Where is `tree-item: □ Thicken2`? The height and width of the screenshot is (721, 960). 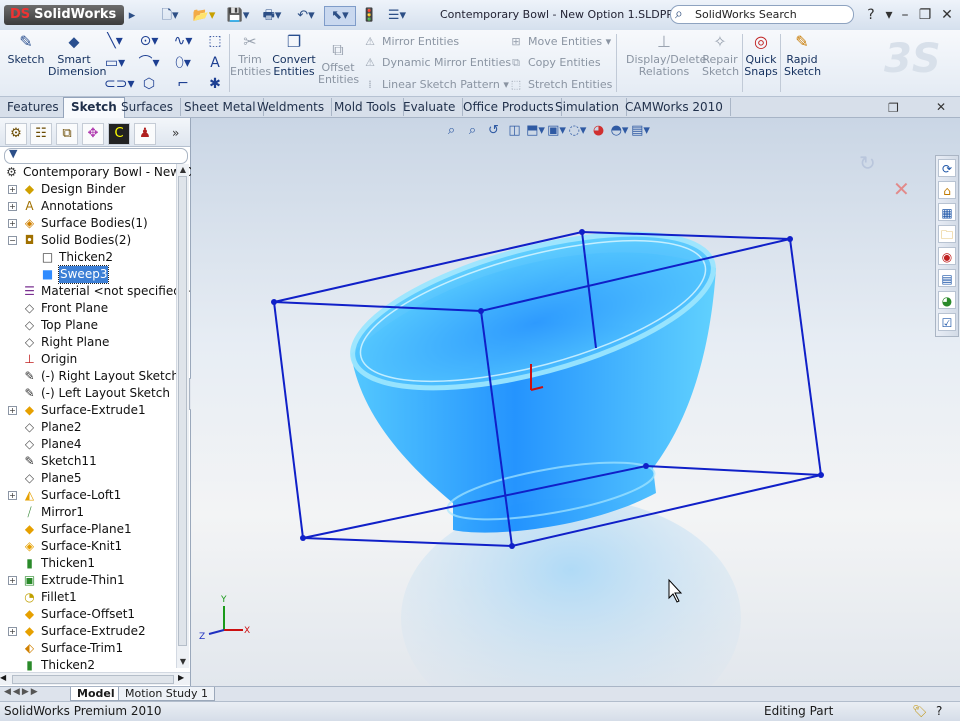 tree-item: □ Thicken2 is located at coordinates (88, 257).